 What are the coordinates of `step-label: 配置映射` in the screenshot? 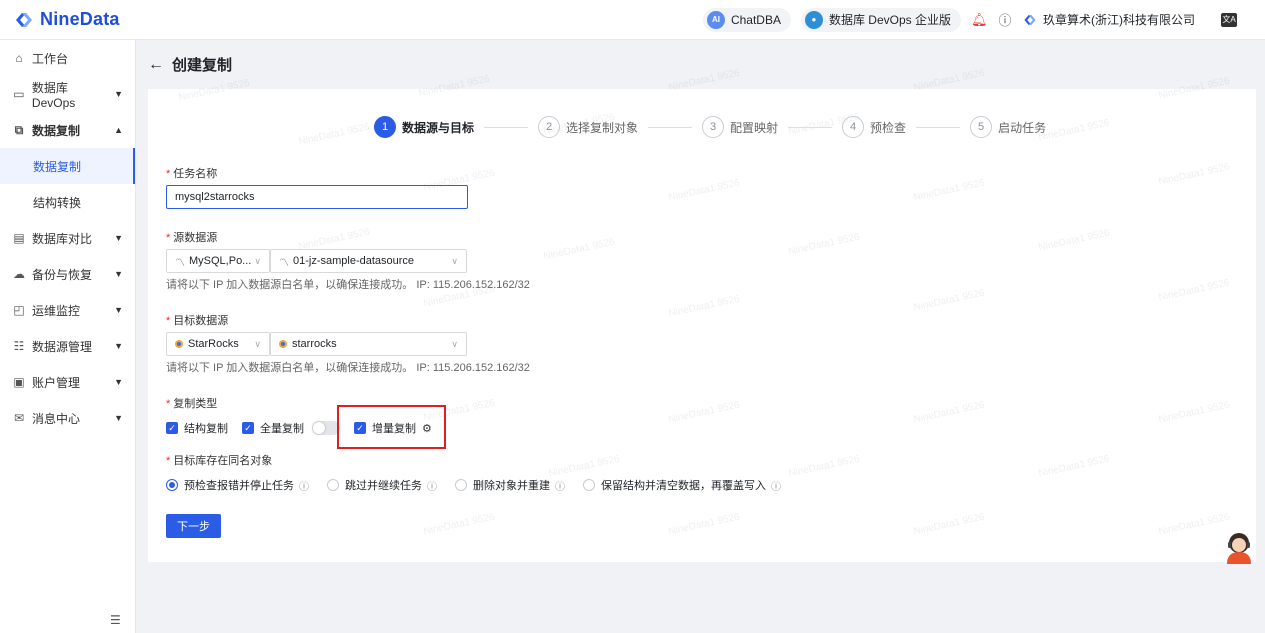 It's located at (754, 127).